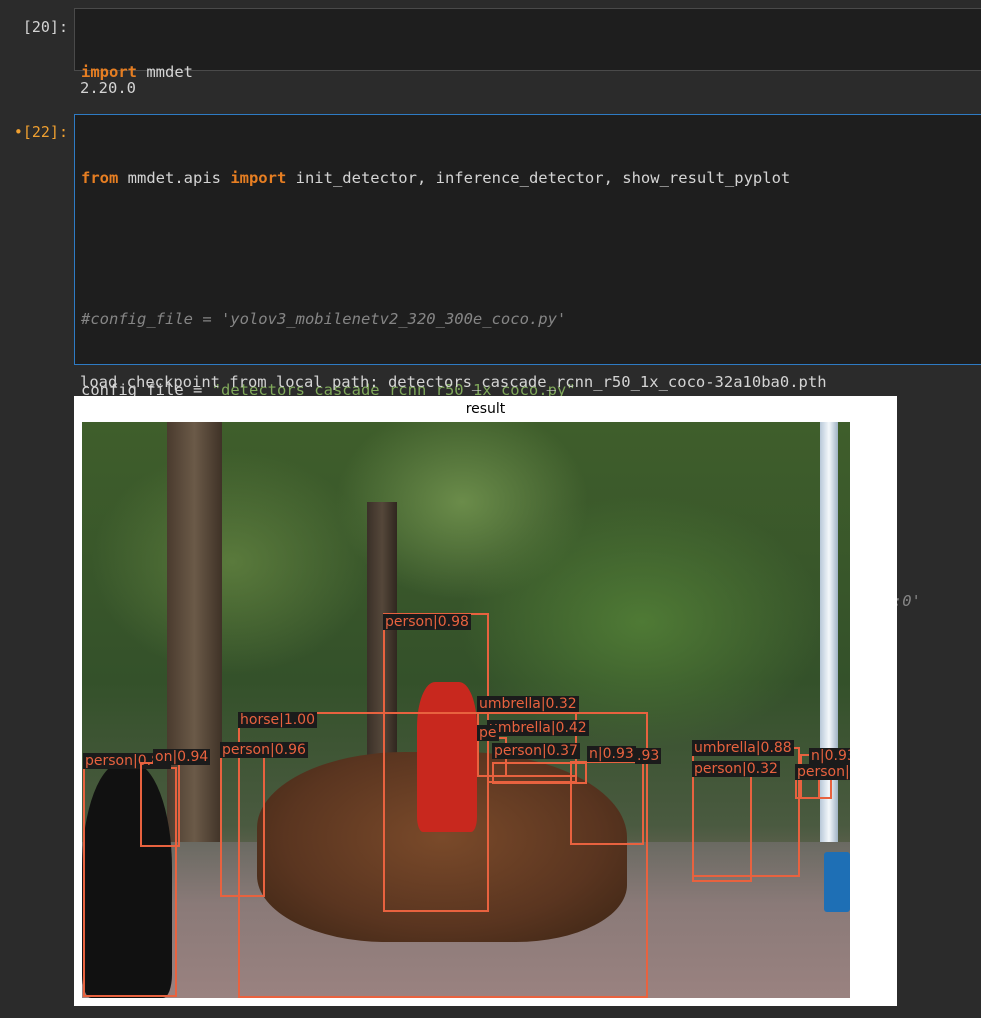 This screenshot has width=981, height=1018. I want to click on cell-prompt: •[22]:, so click(34, 132).